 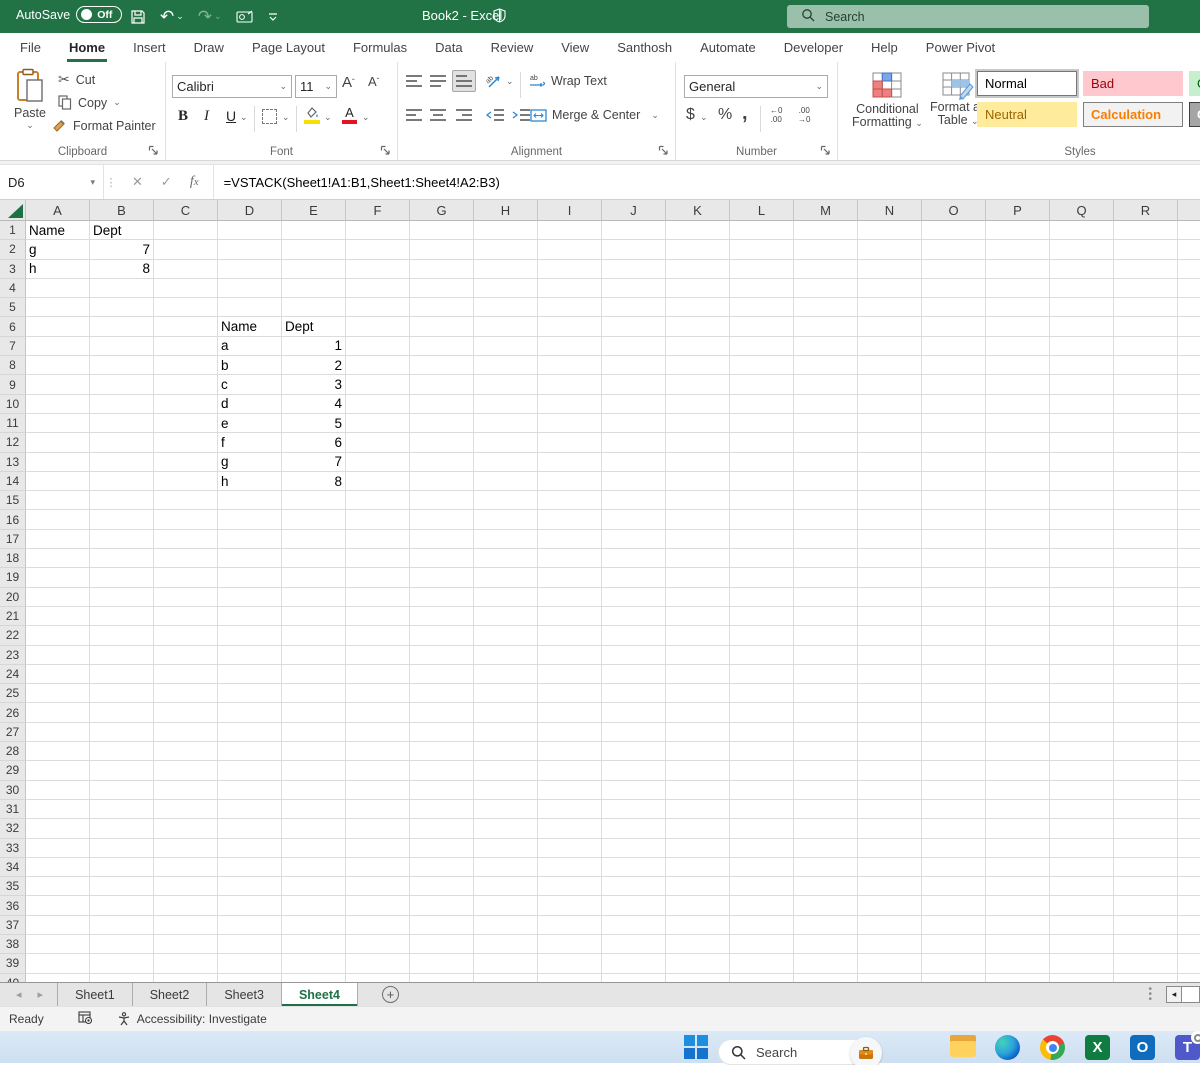 What do you see at coordinates (58, 771) in the screenshot?
I see `cell-A29` at bounding box center [58, 771].